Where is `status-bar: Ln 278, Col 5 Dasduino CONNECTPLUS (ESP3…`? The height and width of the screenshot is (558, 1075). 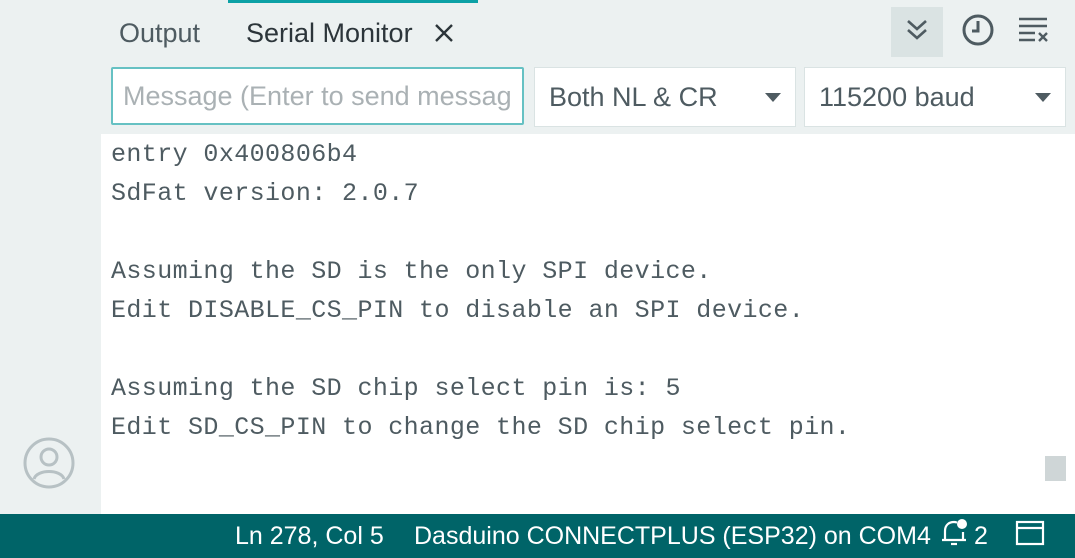
status-bar: Ln 278, Col 5 Dasduino CONNECTPLUS (ESP3… is located at coordinates (537, 536).